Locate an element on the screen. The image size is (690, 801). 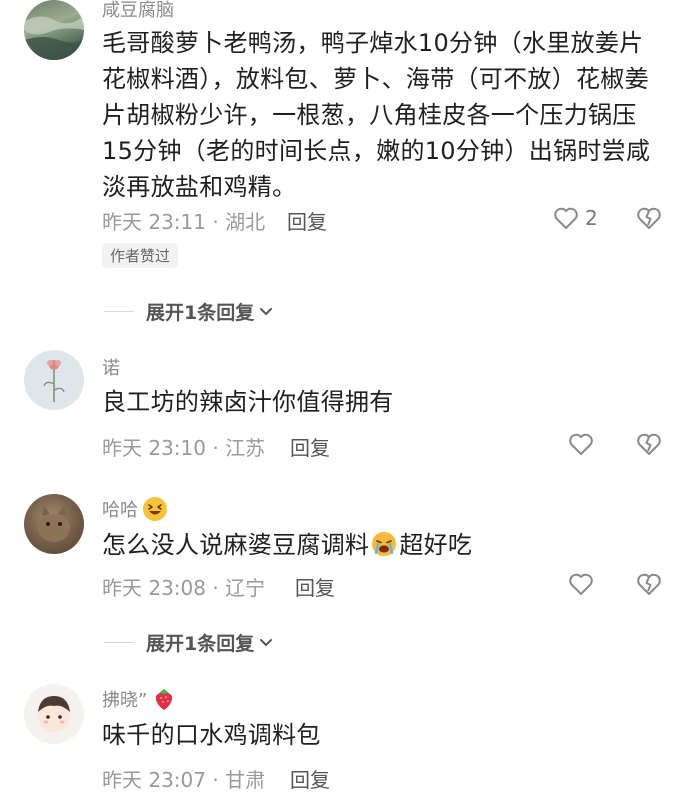
strawberry-emoji-icon is located at coordinates (164, 699).